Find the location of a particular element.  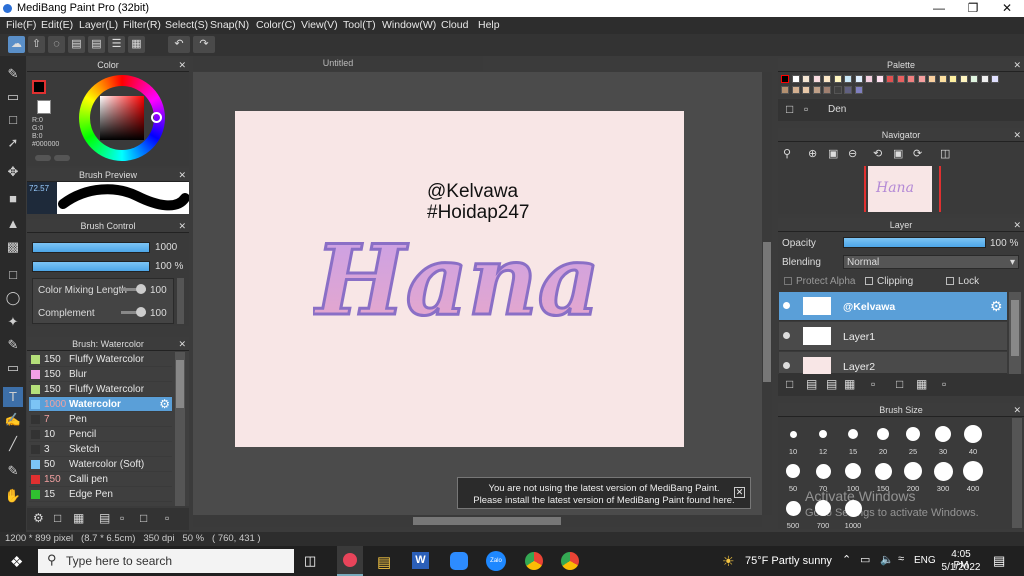

menu-select: Select(S) is located at coordinates (186, 25).